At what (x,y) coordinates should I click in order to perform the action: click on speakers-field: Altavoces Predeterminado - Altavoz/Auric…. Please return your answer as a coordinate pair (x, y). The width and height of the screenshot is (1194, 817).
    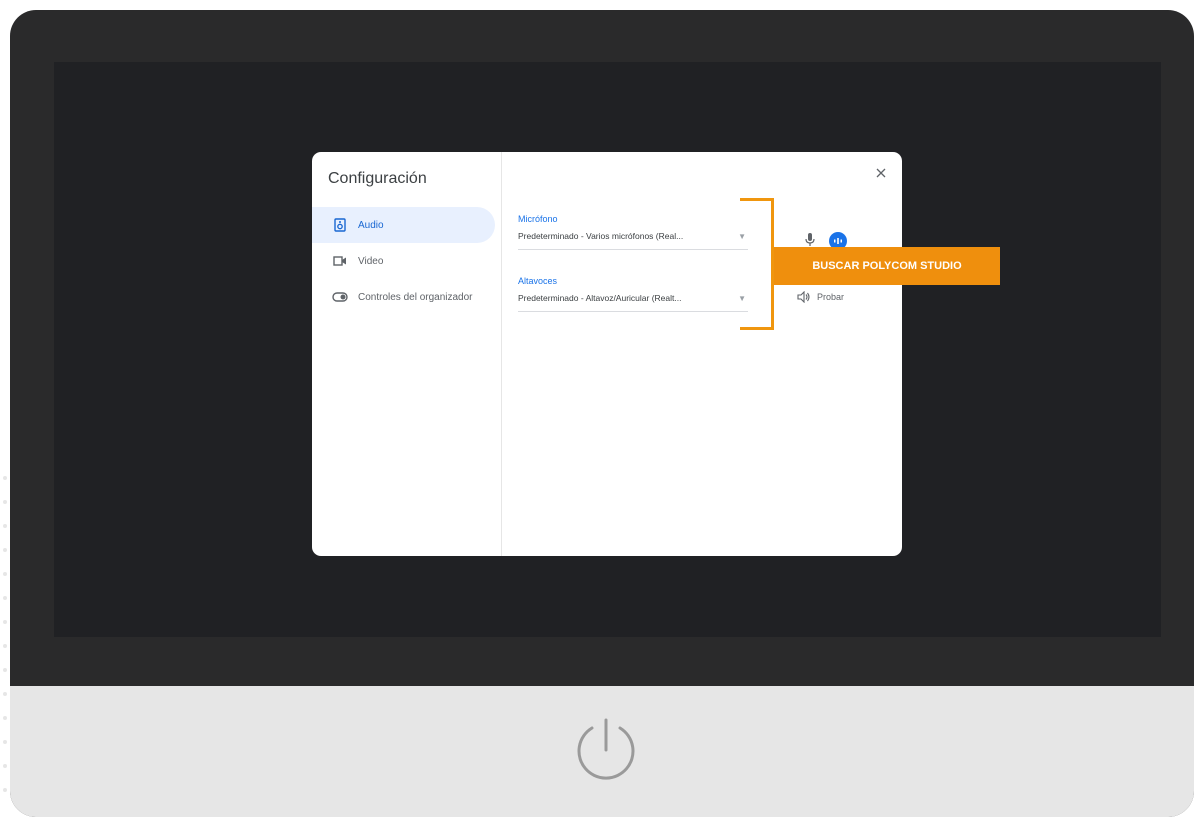
    Looking at the image, I should click on (633, 294).